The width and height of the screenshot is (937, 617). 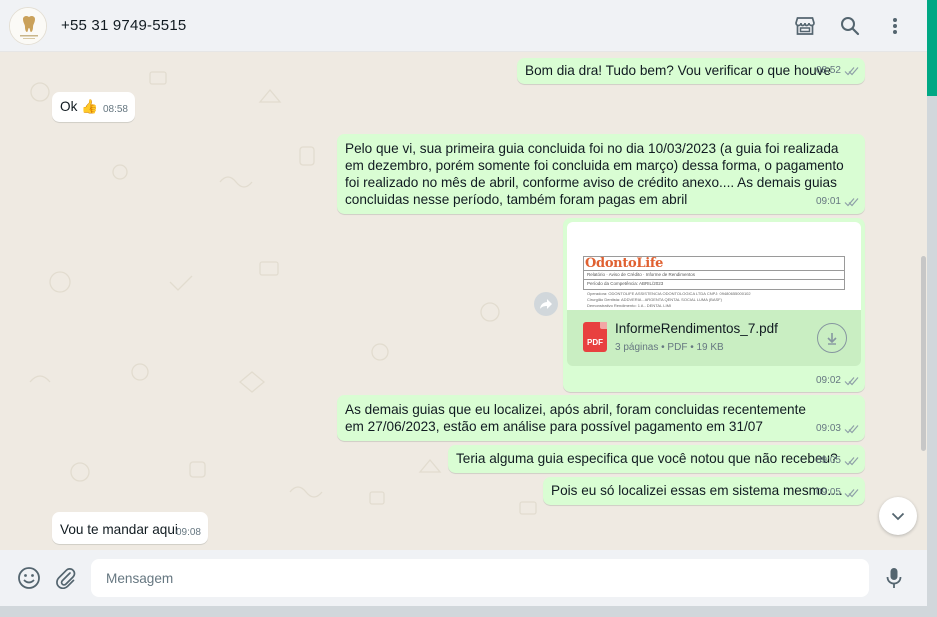 What do you see at coordinates (624, 263) in the screenshot?
I see `document-preview-logo: OdontoLife` at bounding box center [624, 263].